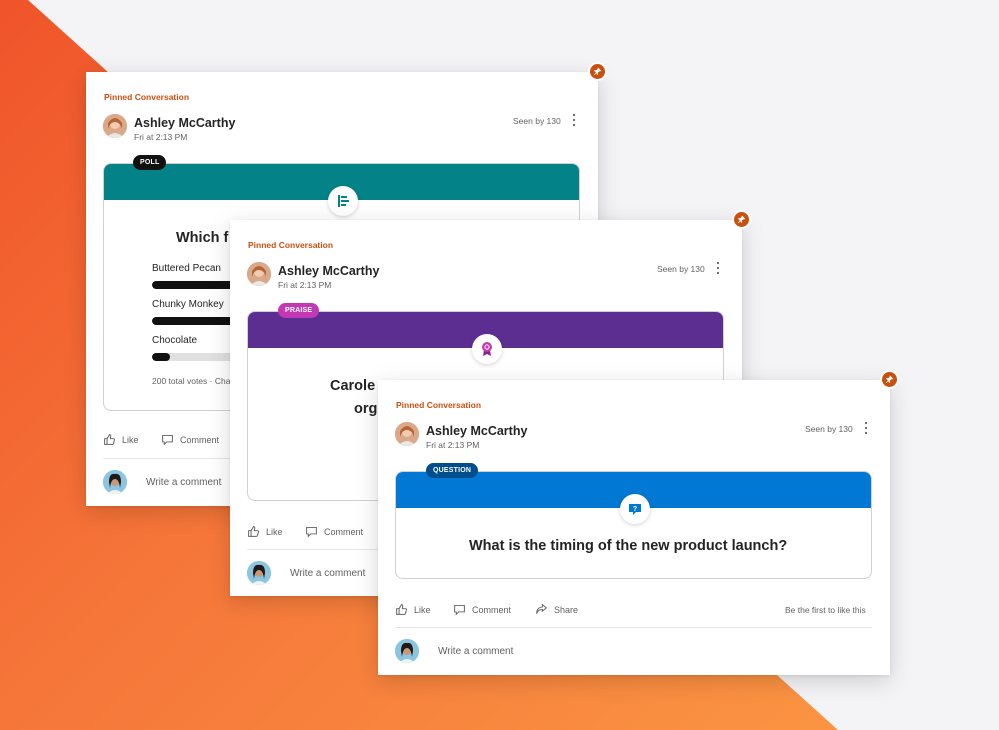 The image size is (999, 730). Describe the element at coordinates (186, 268) in the screenshot. I see `poll-option-label: Buttered Pecan` at that location.